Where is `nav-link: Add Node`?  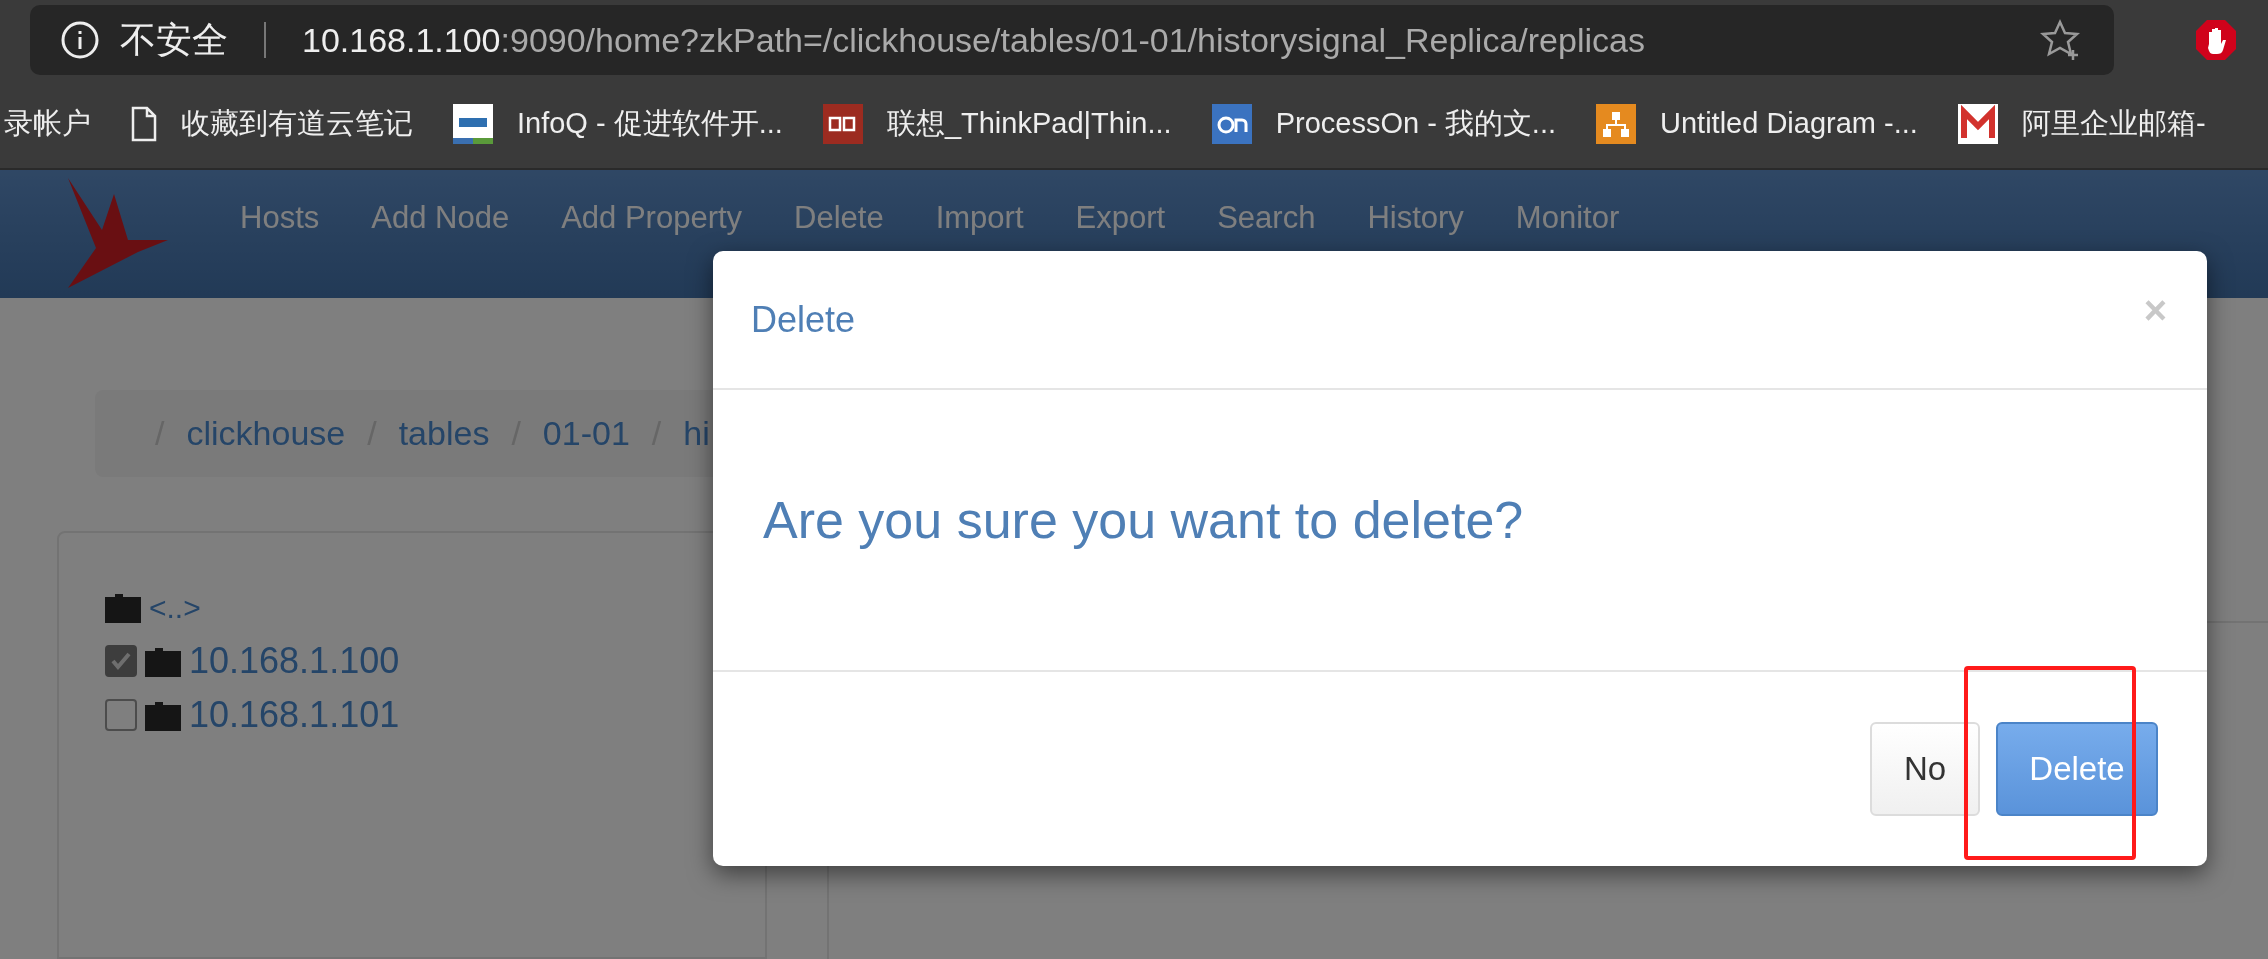 nav-link: Add Node is located at coordinates (440, 218).